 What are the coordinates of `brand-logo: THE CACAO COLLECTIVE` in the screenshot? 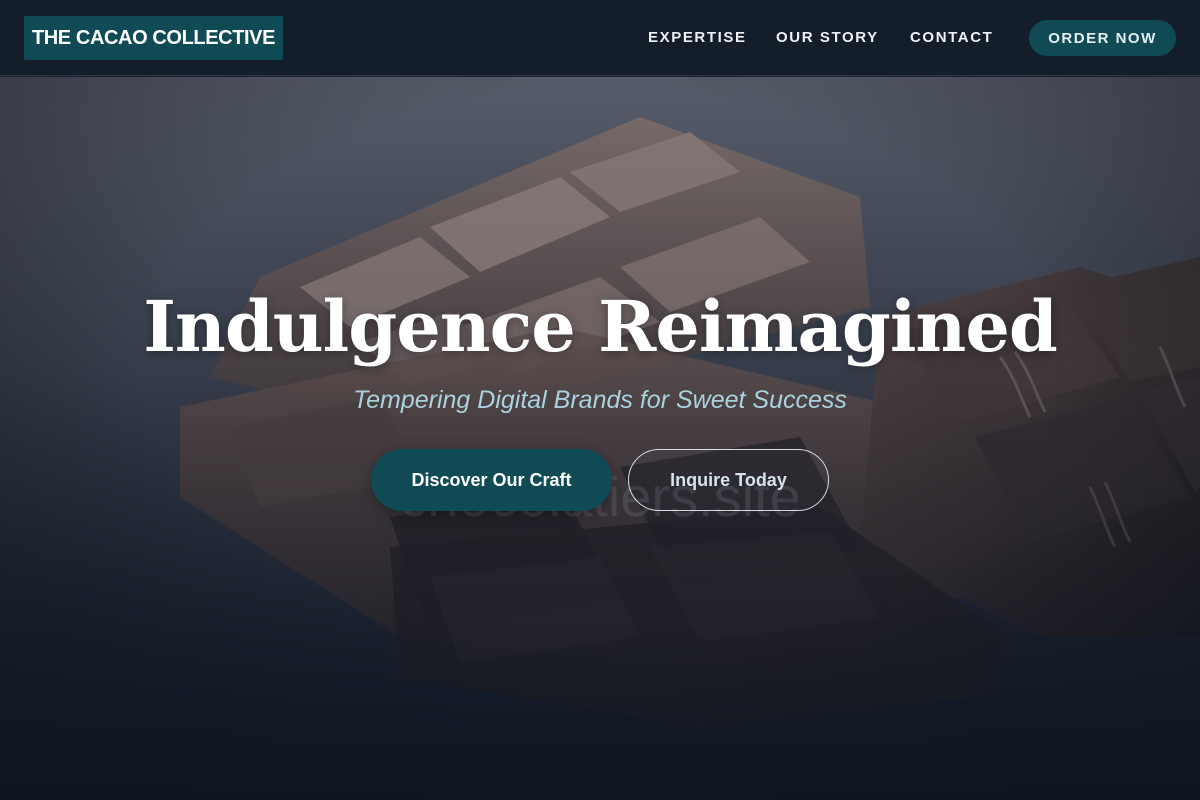 It's located at (153, 38).